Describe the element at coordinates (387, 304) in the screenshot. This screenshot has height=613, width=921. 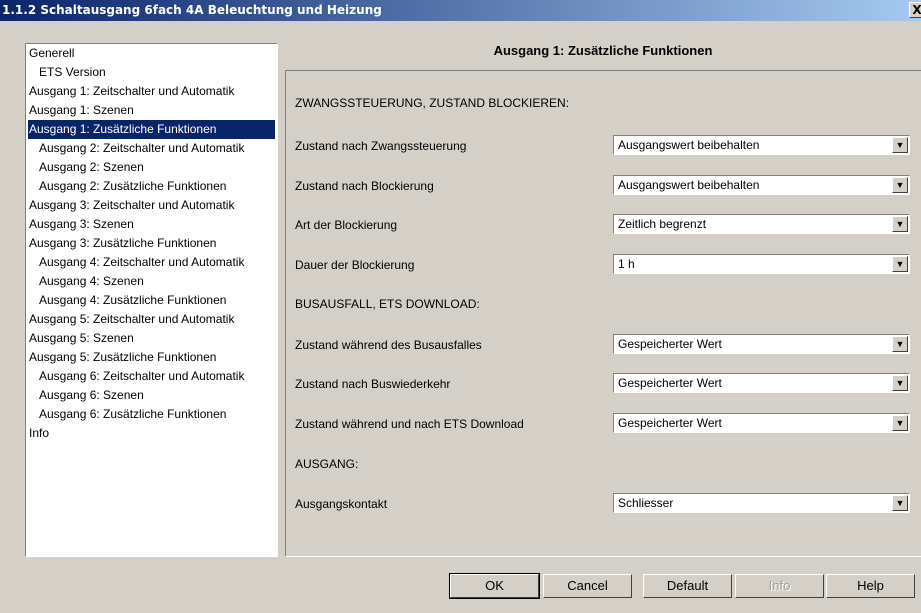
I see `section-heading-bus: BUSAUSFALL, ETS DOWNLOAD:` at that location.